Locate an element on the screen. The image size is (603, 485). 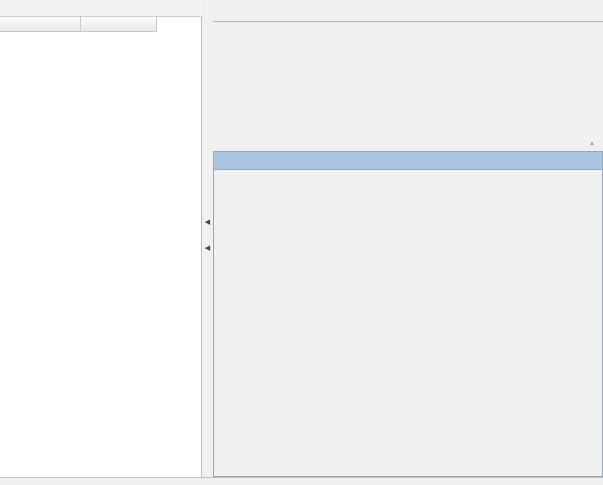
pairwise-plots-title is located at coordinates (408, 161).